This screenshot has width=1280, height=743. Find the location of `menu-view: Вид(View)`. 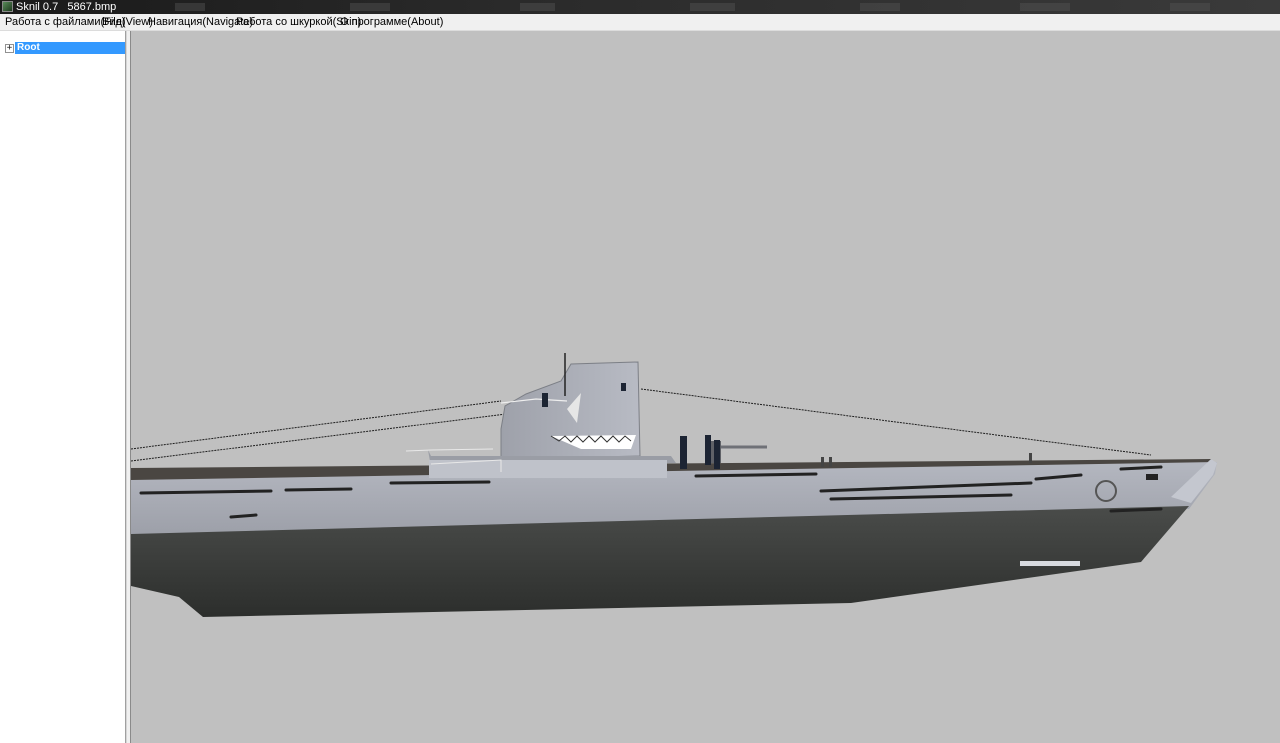

menu-view: Вид(View) is located at coordinates (127, 22).